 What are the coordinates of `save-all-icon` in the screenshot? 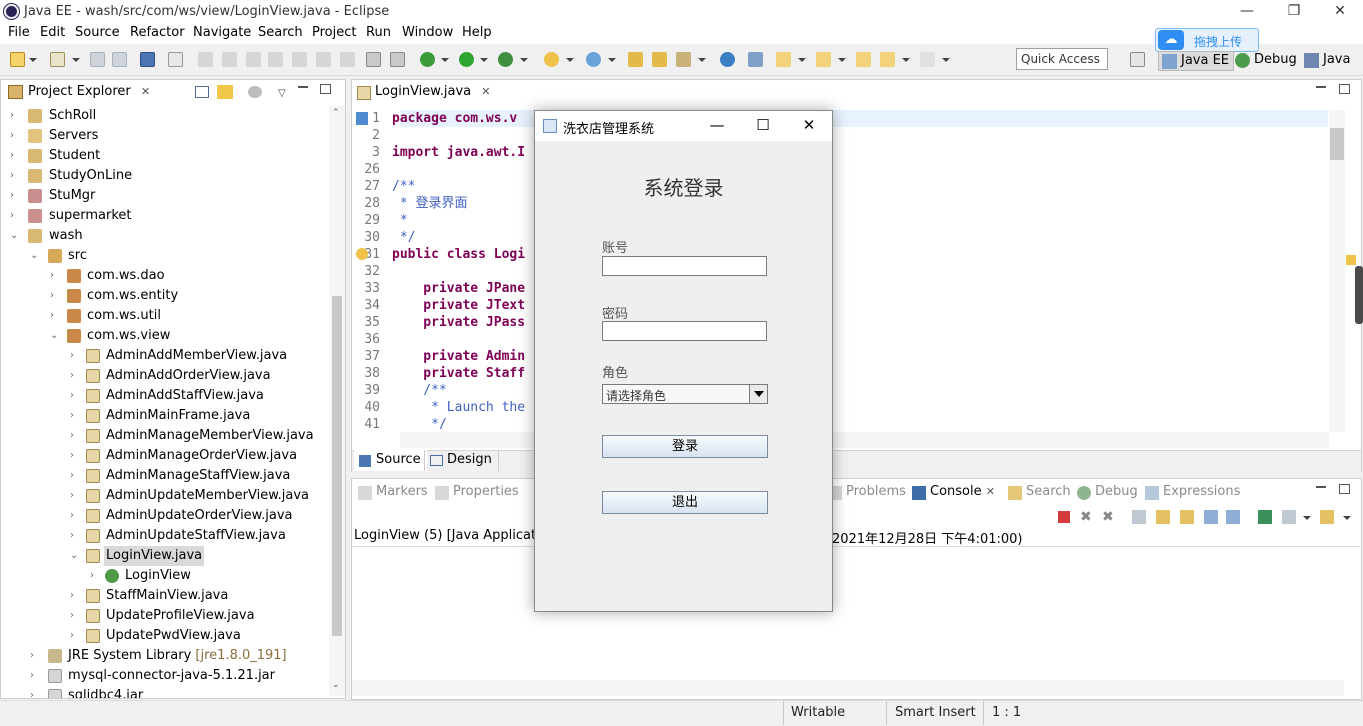 It's located at (119, 59).